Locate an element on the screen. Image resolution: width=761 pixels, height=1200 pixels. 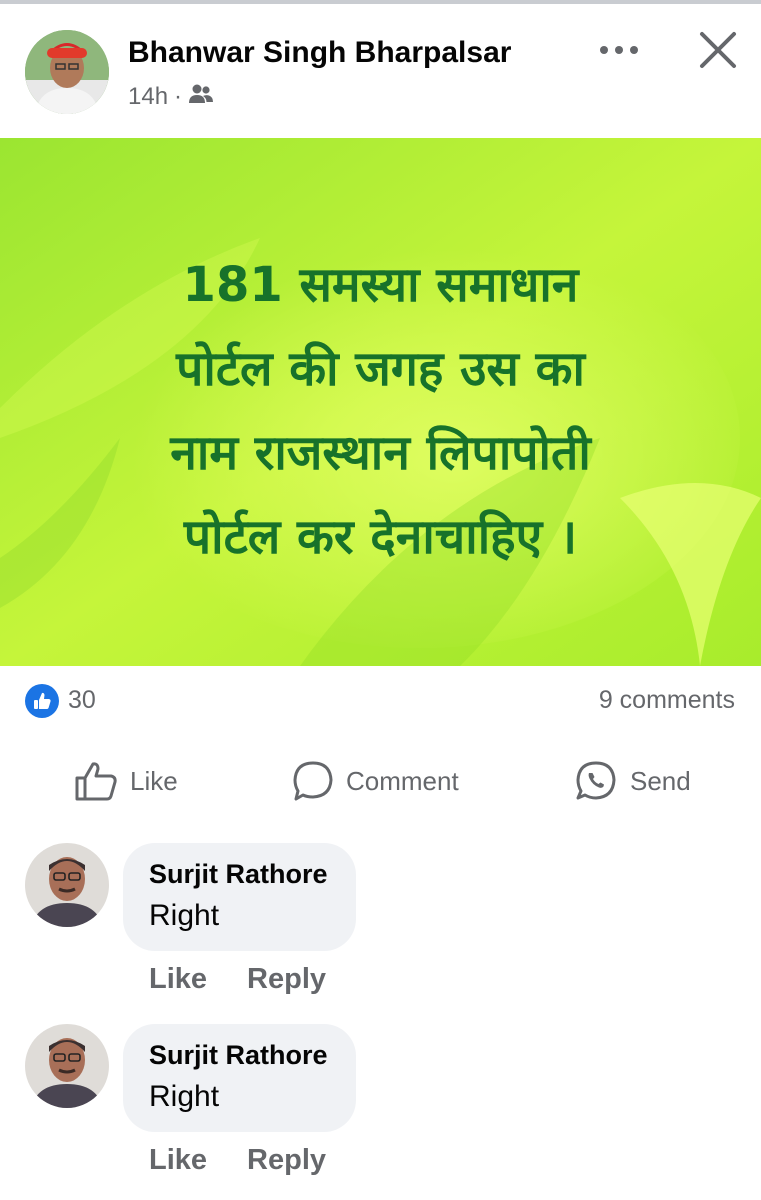
post-time: 14h is located at coordinates (148, 97).